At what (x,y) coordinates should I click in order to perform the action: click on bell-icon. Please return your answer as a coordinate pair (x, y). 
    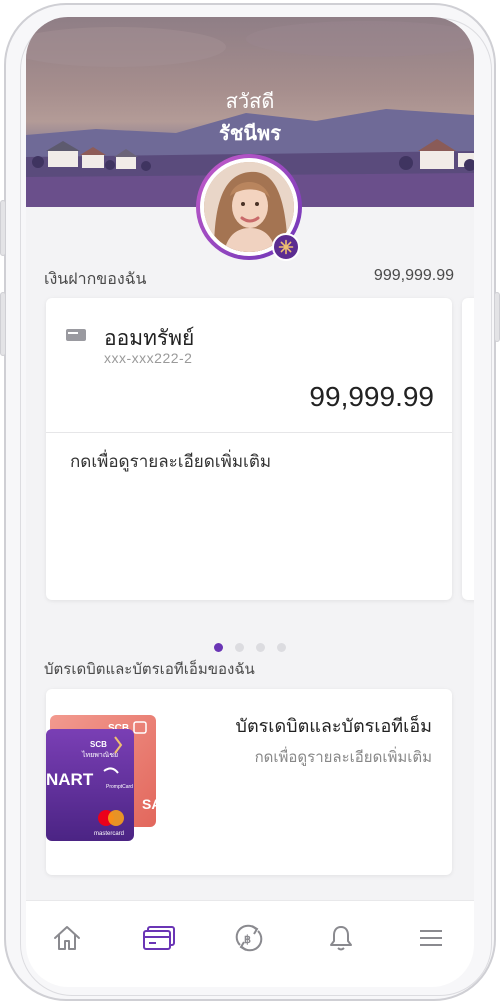
    Looking at the image, I should click on (341, 940).